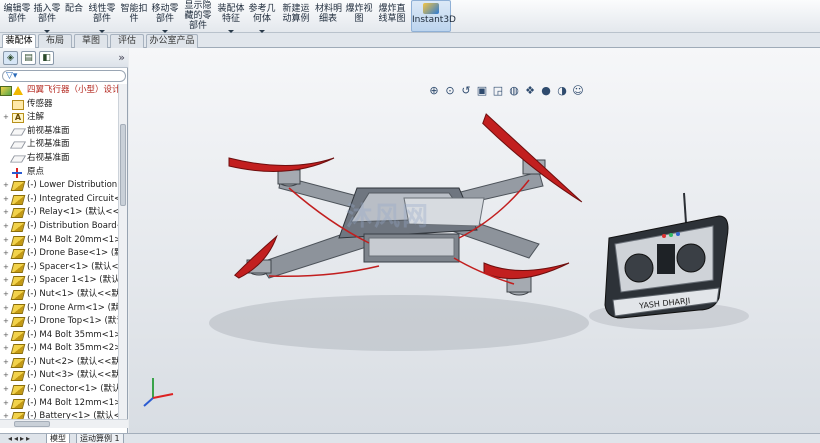 The image size is (820, 443). What do you see at coordinates (100, 438) in the screenshot?
I see `tab-motion-study-1: 运动算例 1` at bounding box center [100, 438].